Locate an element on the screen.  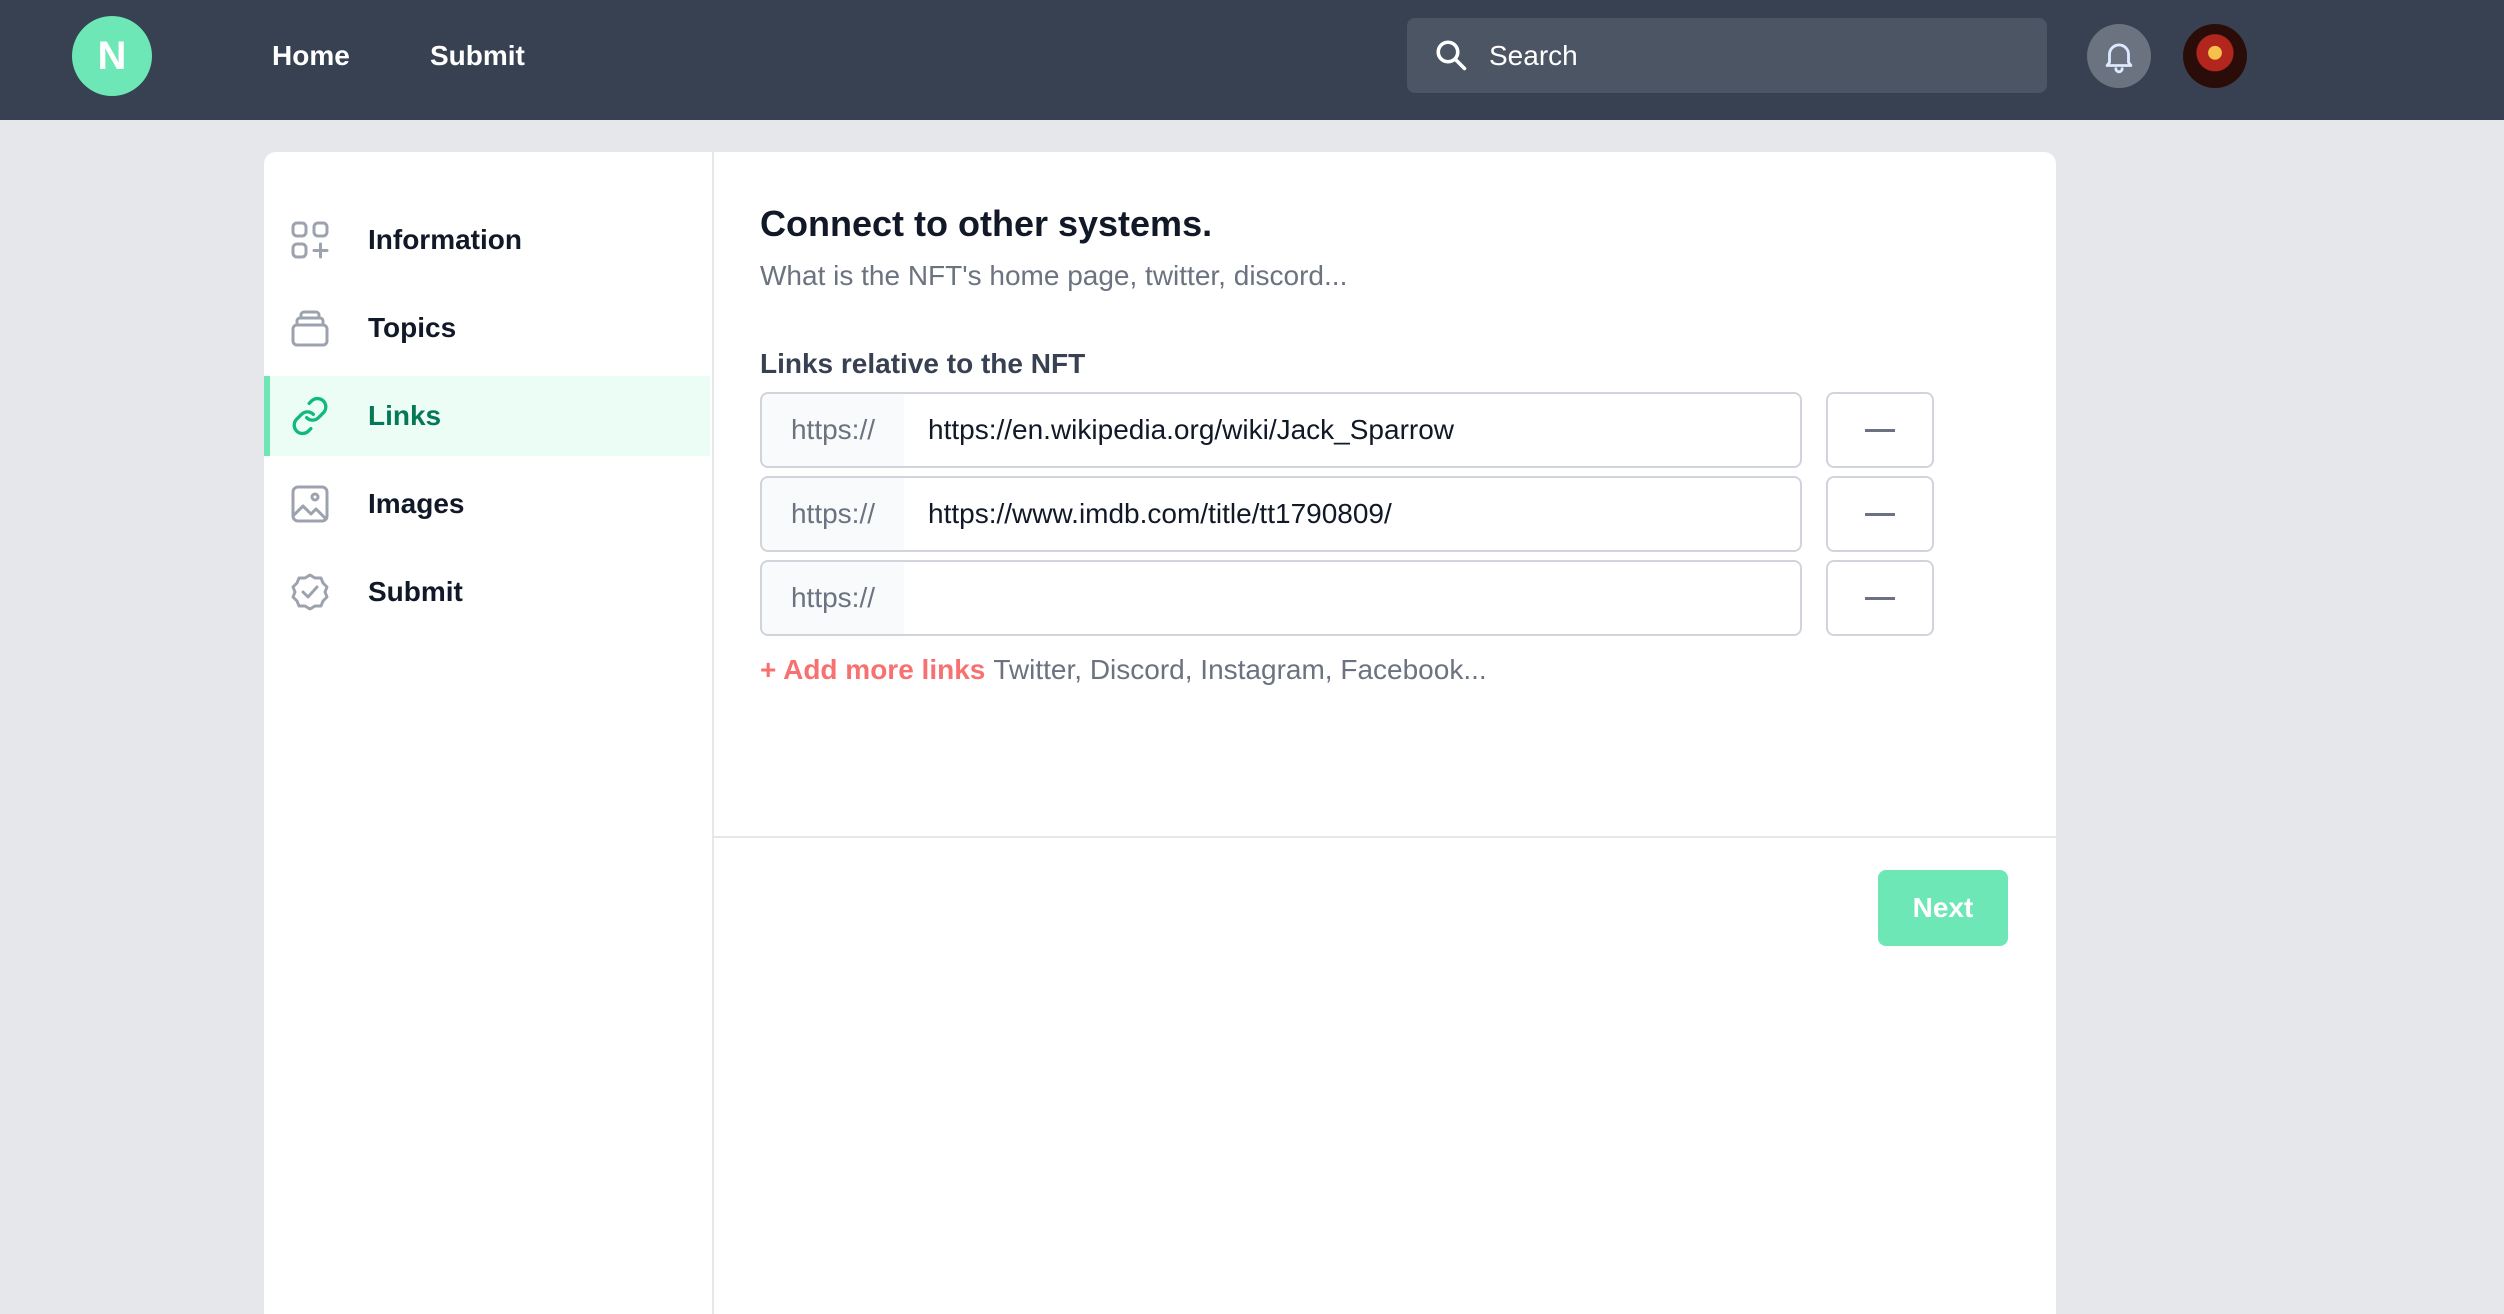
bell-icon is located at coordinates (2119, 58).